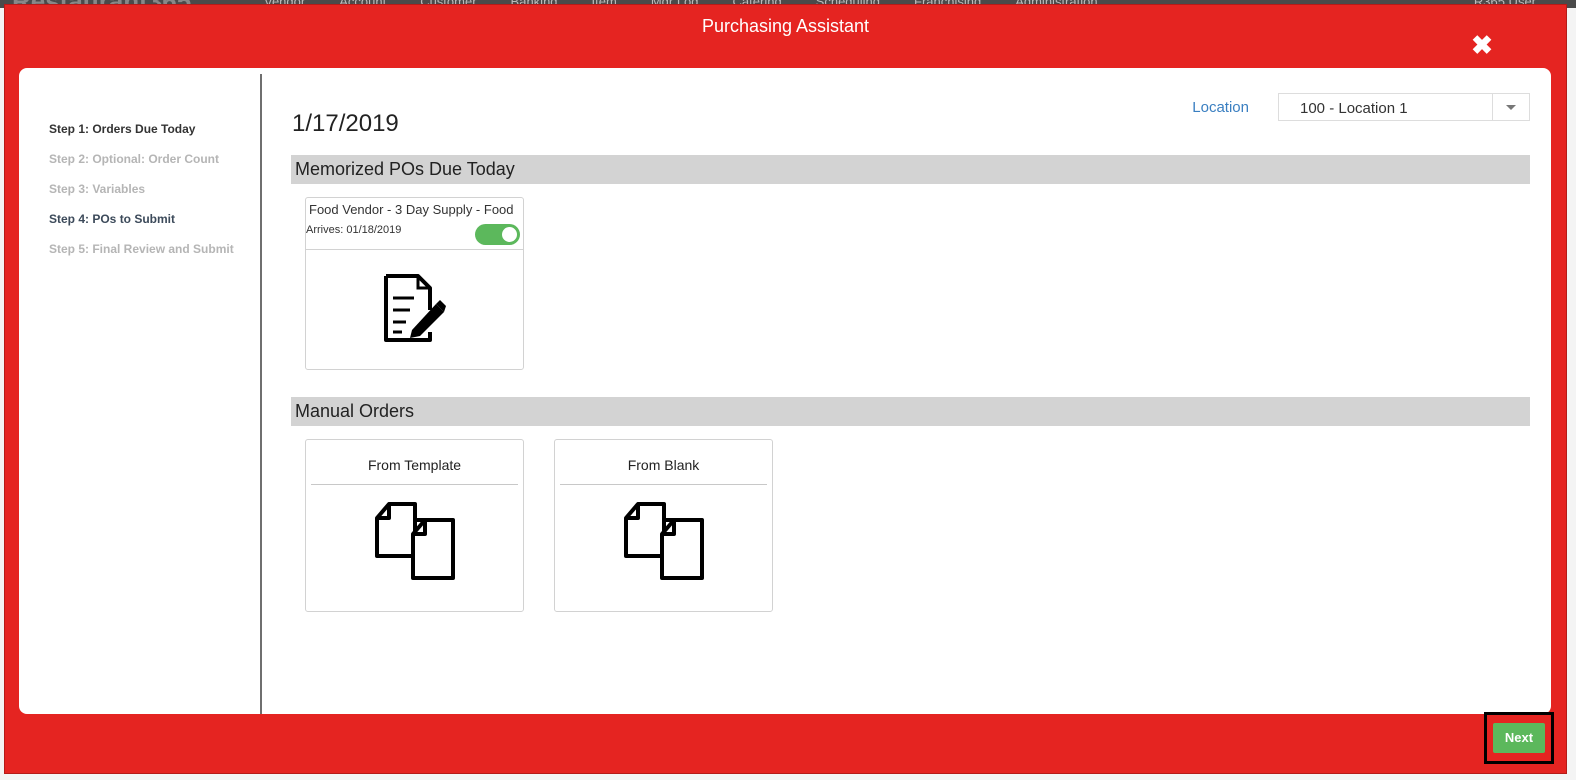  I want to click on from-blank-card: From Blank, so click(663, 525).